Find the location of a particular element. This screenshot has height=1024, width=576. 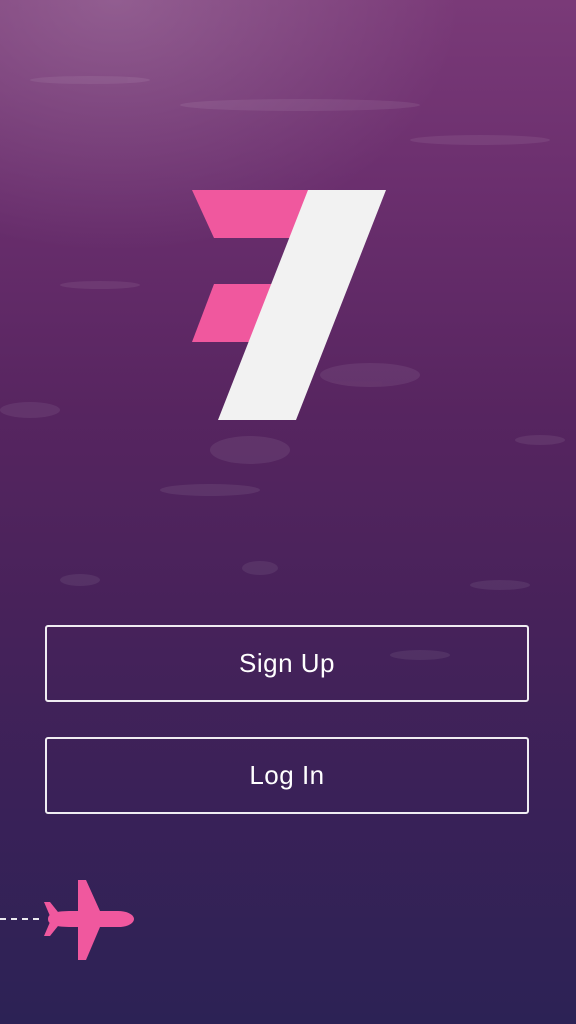

plane-wing-top is located at coordinates (89, 895).